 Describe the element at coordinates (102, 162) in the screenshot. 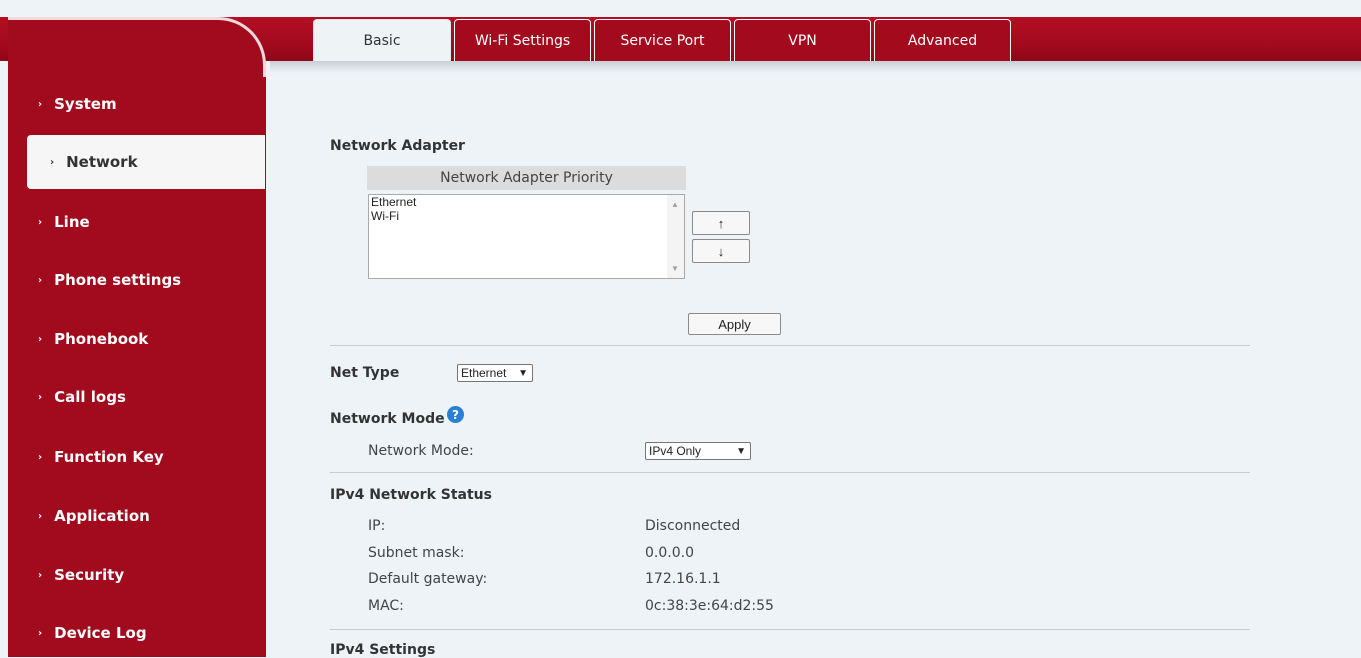

I see `sidebar-item-label: Network` at that location.